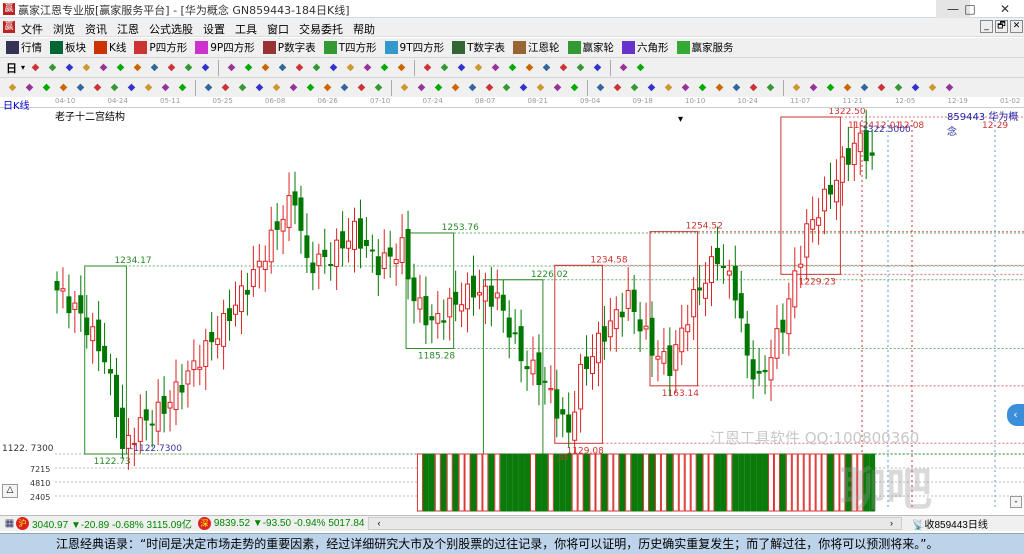 This screenshot has width=1024, height=554. Describe the element at coordinates (9, 27) in the screenshot. I see `app-menu-icon: 赢` at that location.